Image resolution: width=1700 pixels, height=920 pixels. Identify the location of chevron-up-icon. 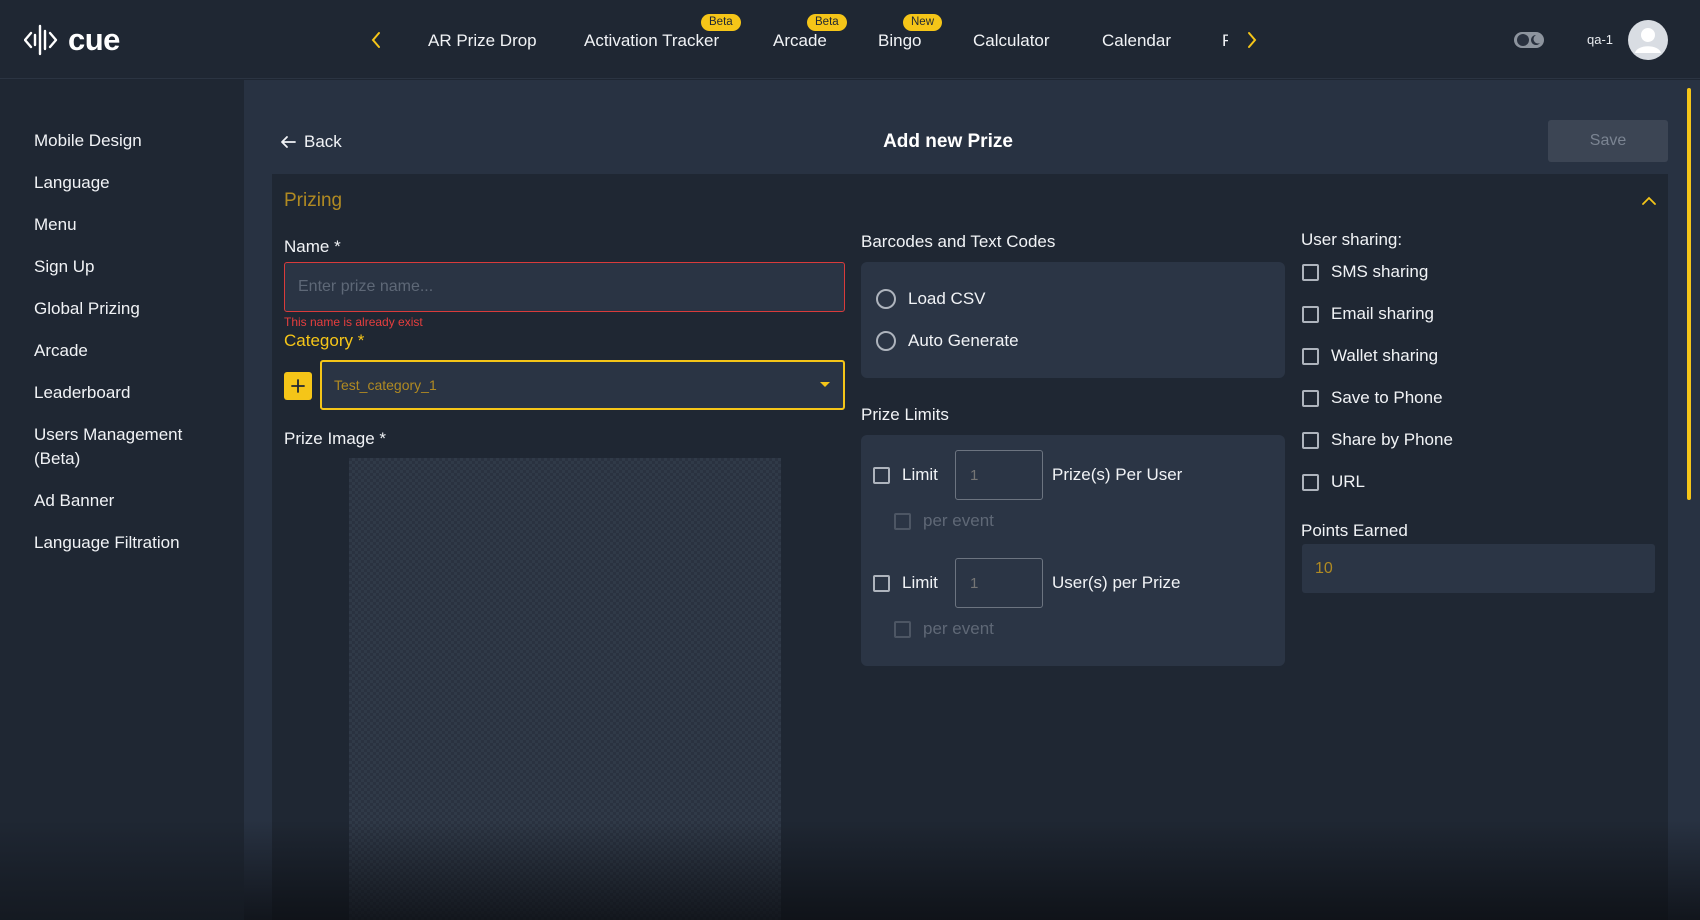
(1649, 200).